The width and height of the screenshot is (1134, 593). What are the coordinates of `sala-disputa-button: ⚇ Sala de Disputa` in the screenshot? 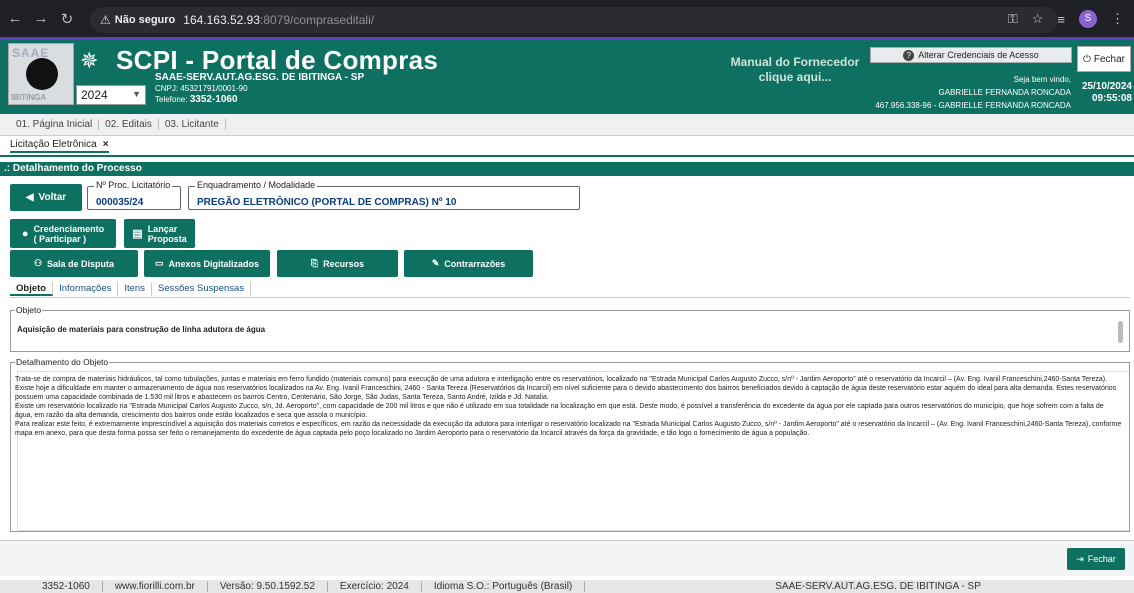 It's located at (74, 263).